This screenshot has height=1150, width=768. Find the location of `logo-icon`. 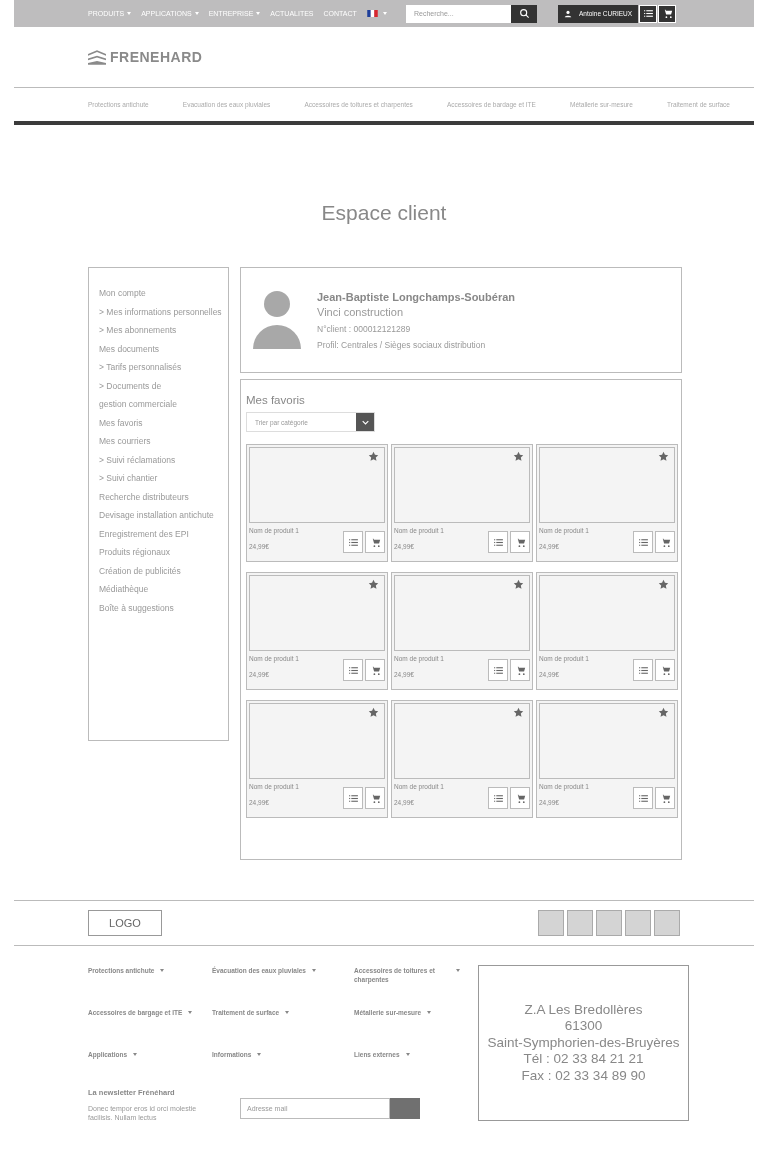

logo-icon is located at coordinates (97, 57).